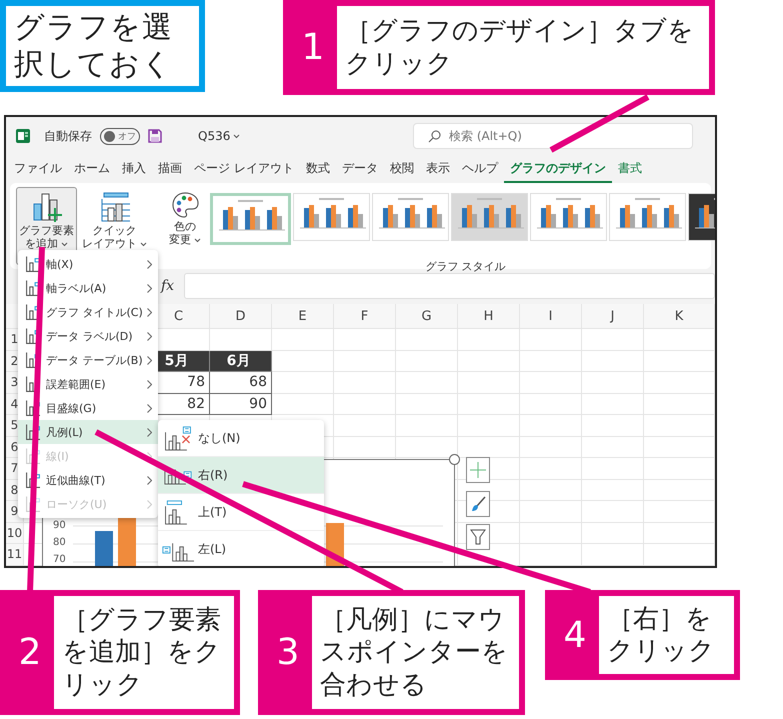 This screenshot has width=783, height=719. I want to click on column-header: I, so click(550, 316).